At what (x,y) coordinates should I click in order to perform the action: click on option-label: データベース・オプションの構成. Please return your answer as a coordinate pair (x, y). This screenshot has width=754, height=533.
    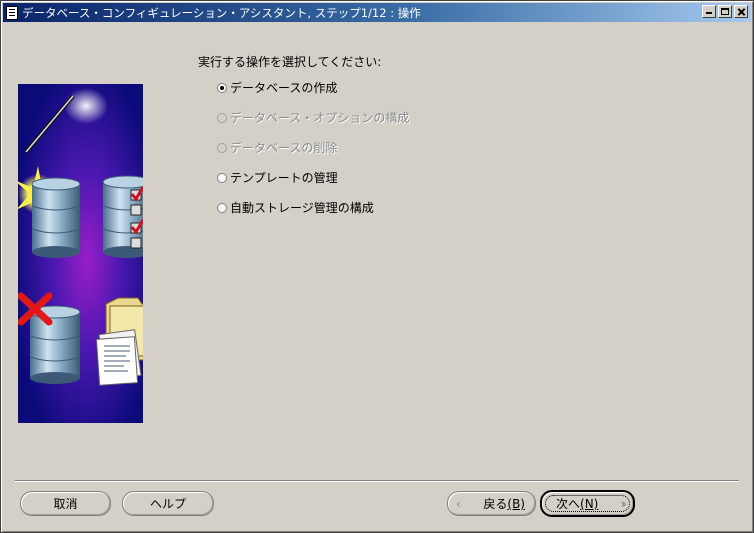
    Looking at the image, I should click on (320, 118).